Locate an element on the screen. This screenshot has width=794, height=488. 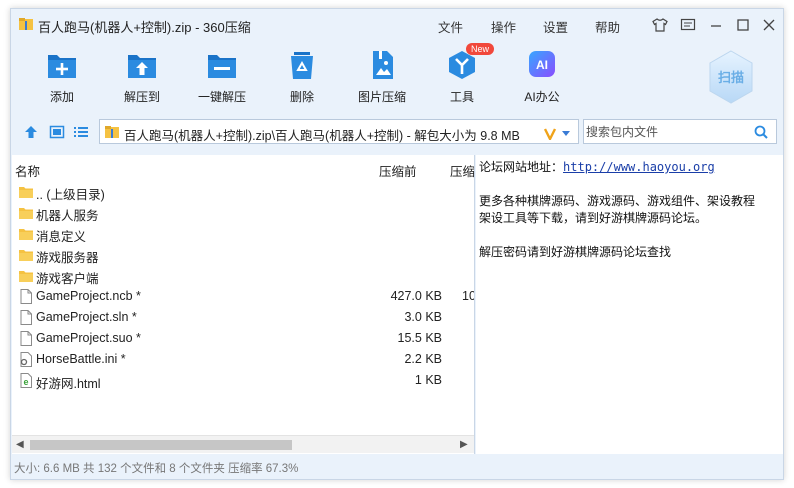
folder-row: 机器人服务 is located at coordinates (243, 212).